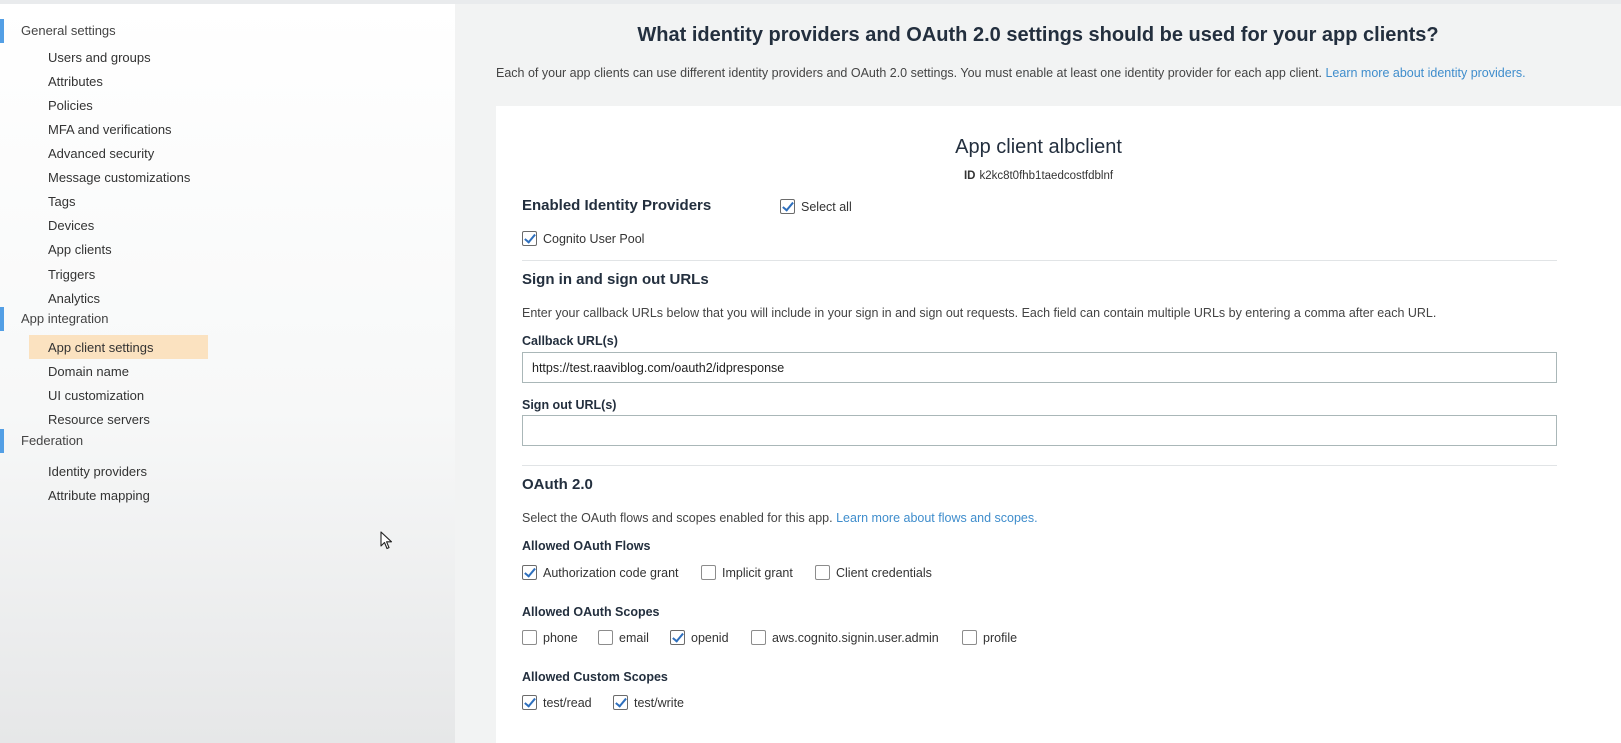  I want to click on scope-label: phone, so click(560, 637).